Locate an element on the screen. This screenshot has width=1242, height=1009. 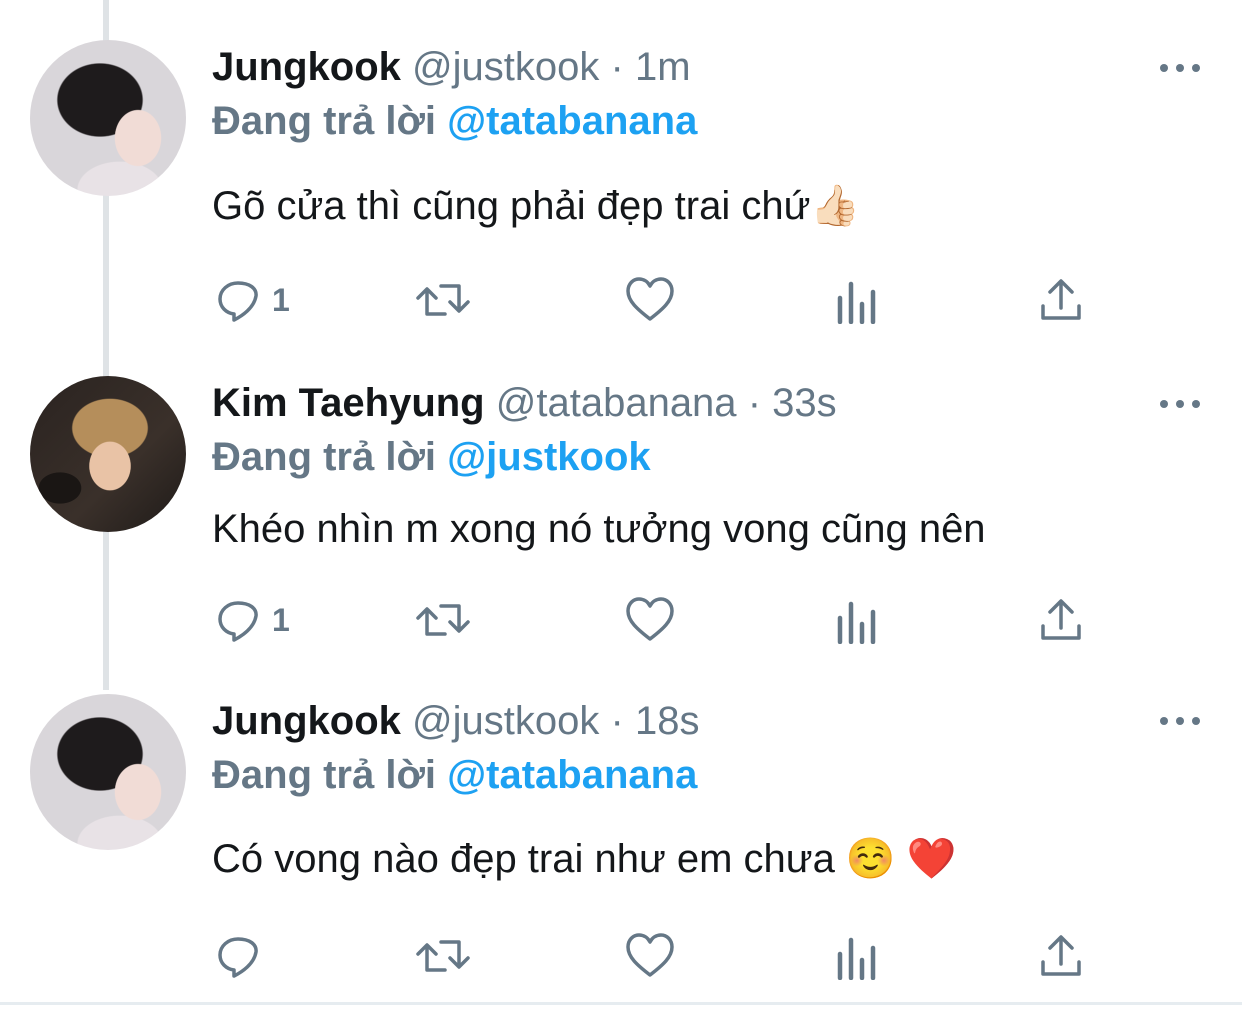
tweet-text: Khéo nhìn m xong nó tưởng vong cũng nên is located at coordinates (599, 529).